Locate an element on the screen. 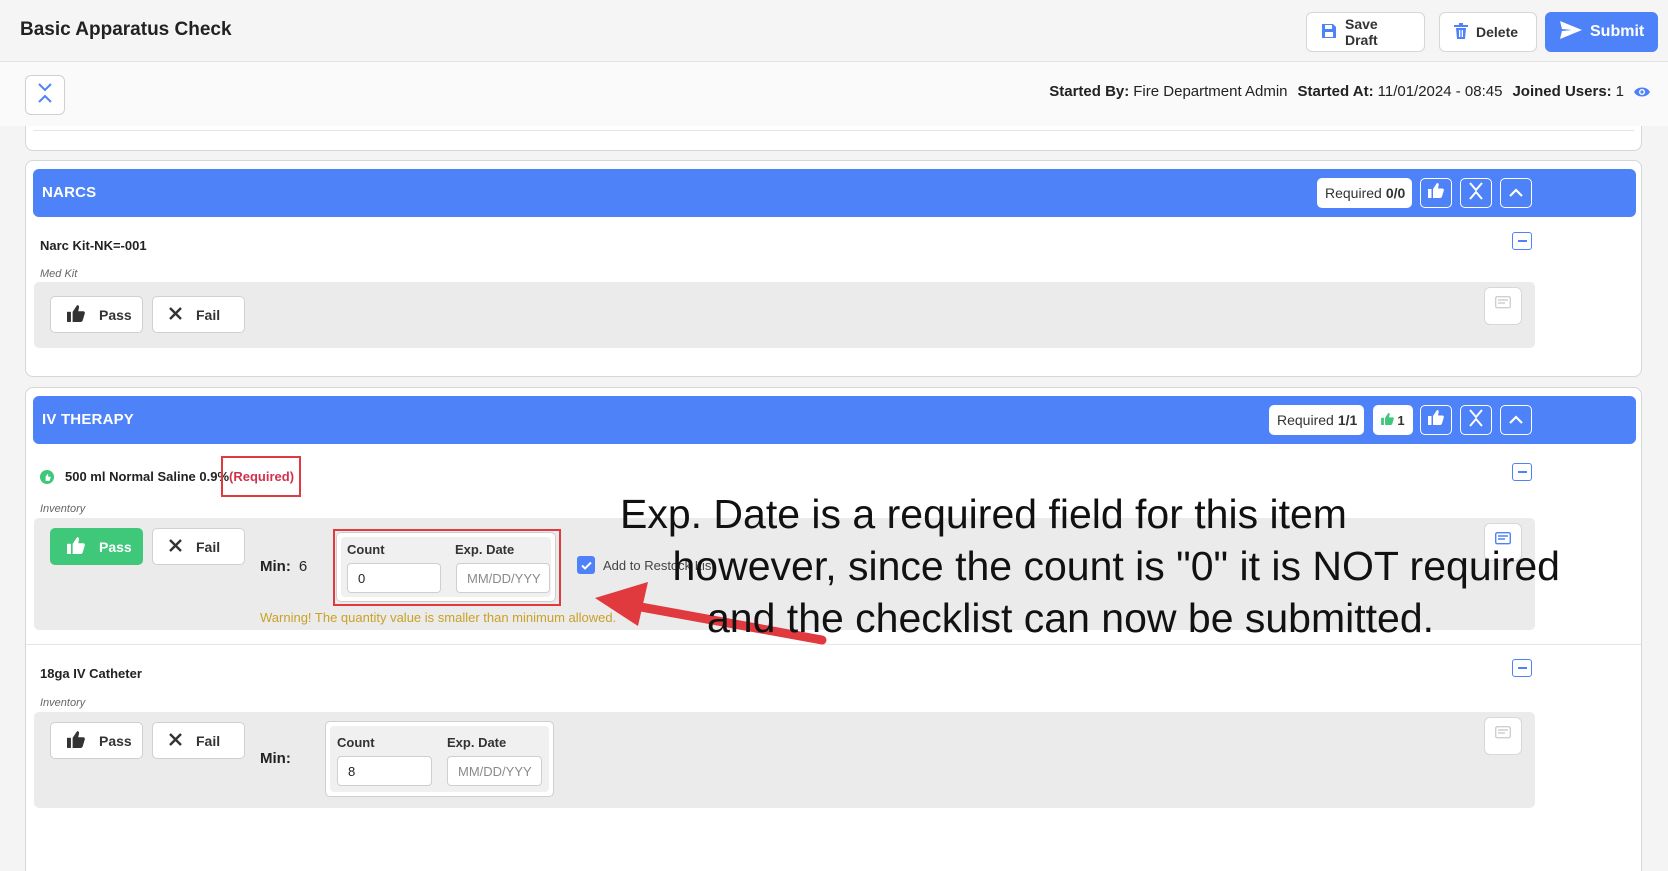  eye-icon is located at coordinates (1642, 92).